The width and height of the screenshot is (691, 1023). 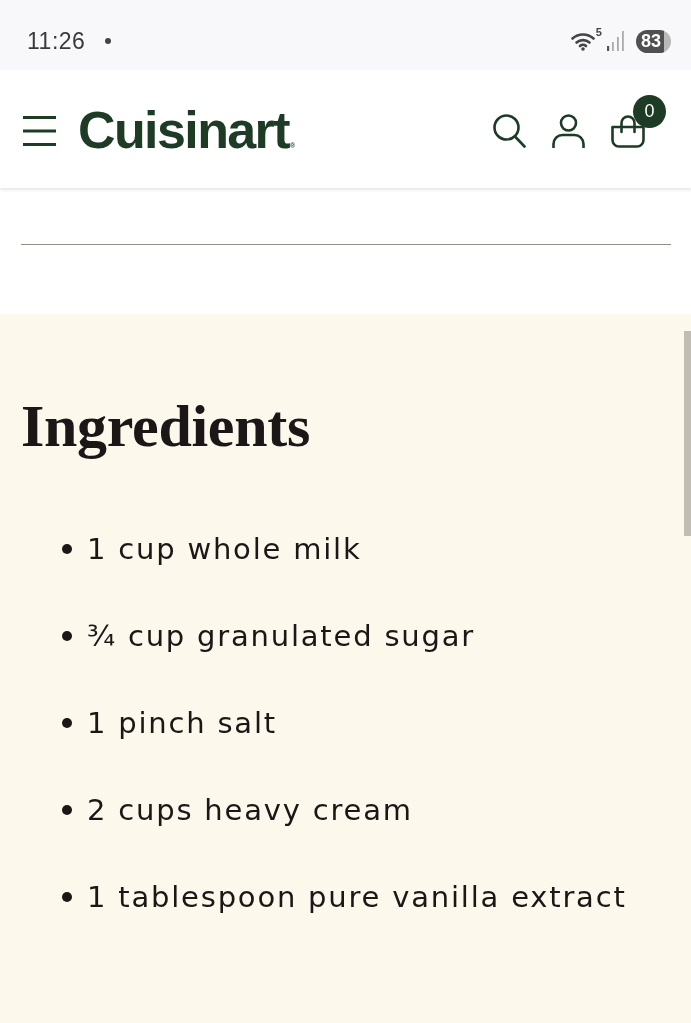 What do you see at coordinates (649, 111) in the screenshot?
I see `cart-count-badge: 0` at bounding box center [649, 111].